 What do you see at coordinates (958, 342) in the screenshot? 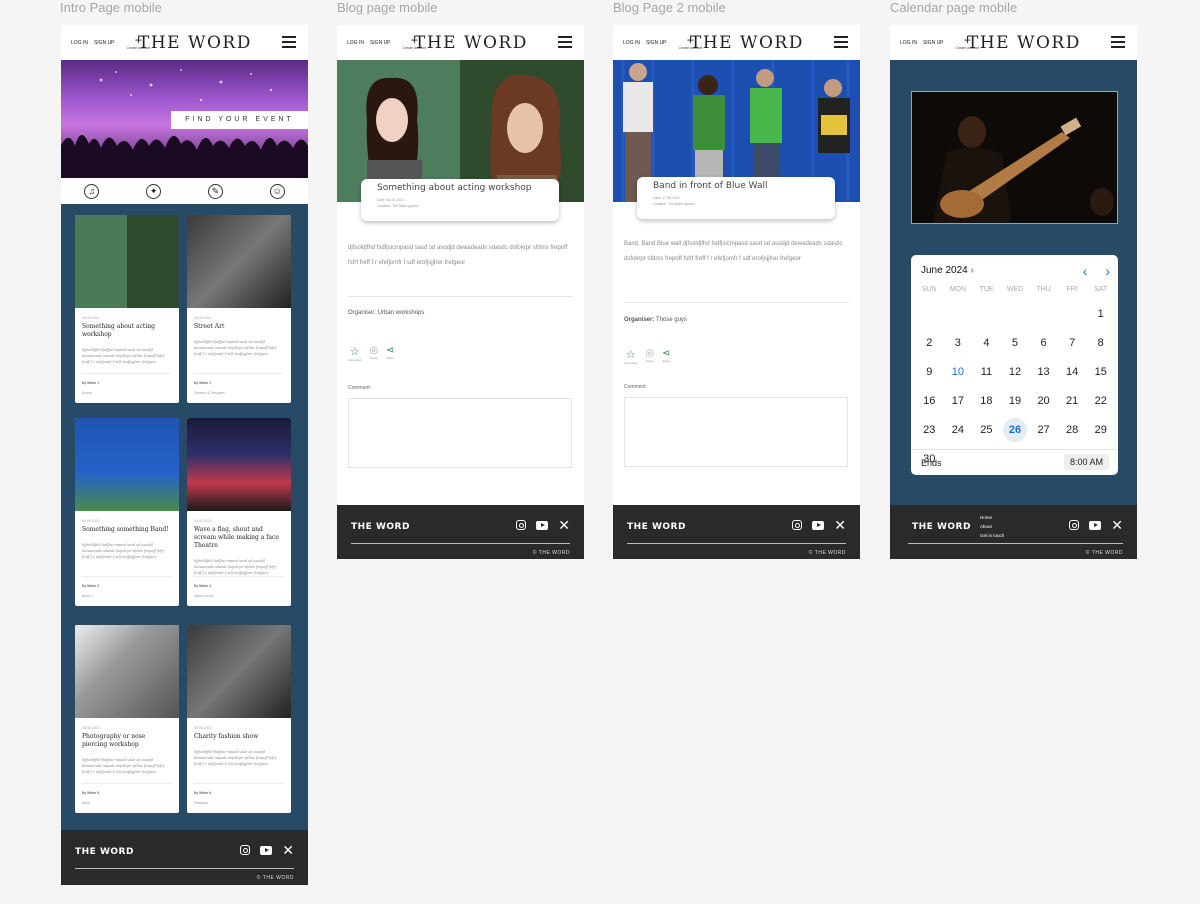
I see `calendar-day: 3` at bounding box center [958, 342].